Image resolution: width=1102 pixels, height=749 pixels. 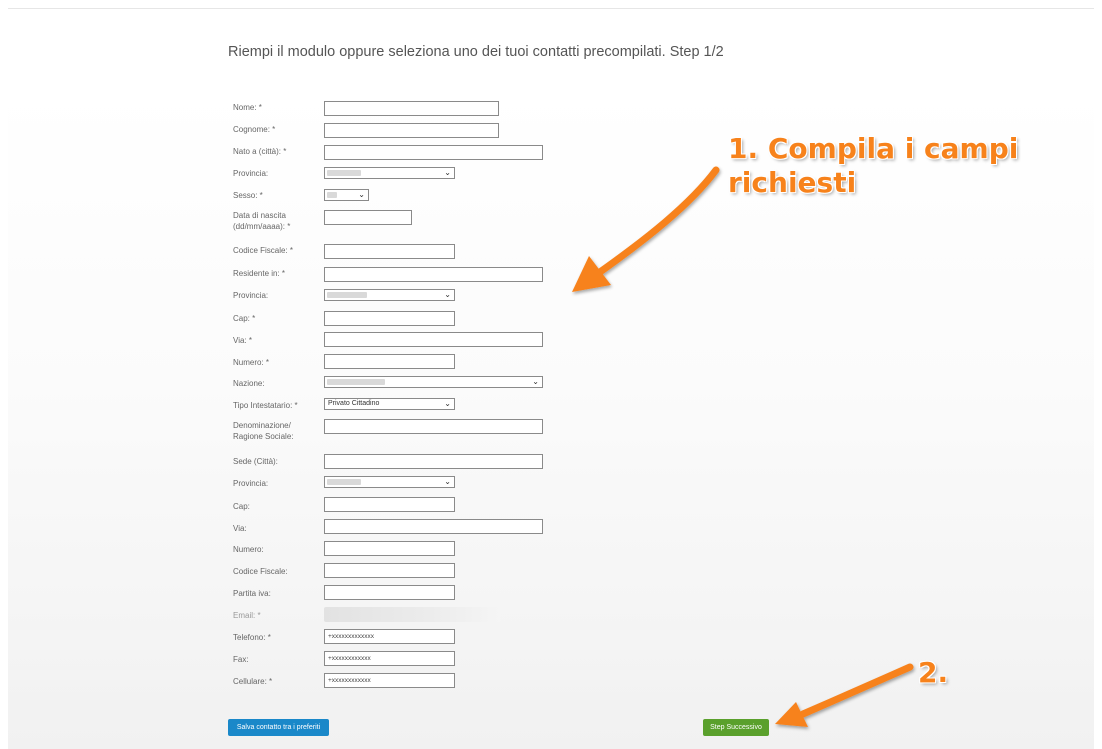 What do you see at coordinates (844, 695) in the screenshot?
I see `arrow-to-next-button-icon` at bounding box center [844, 695].